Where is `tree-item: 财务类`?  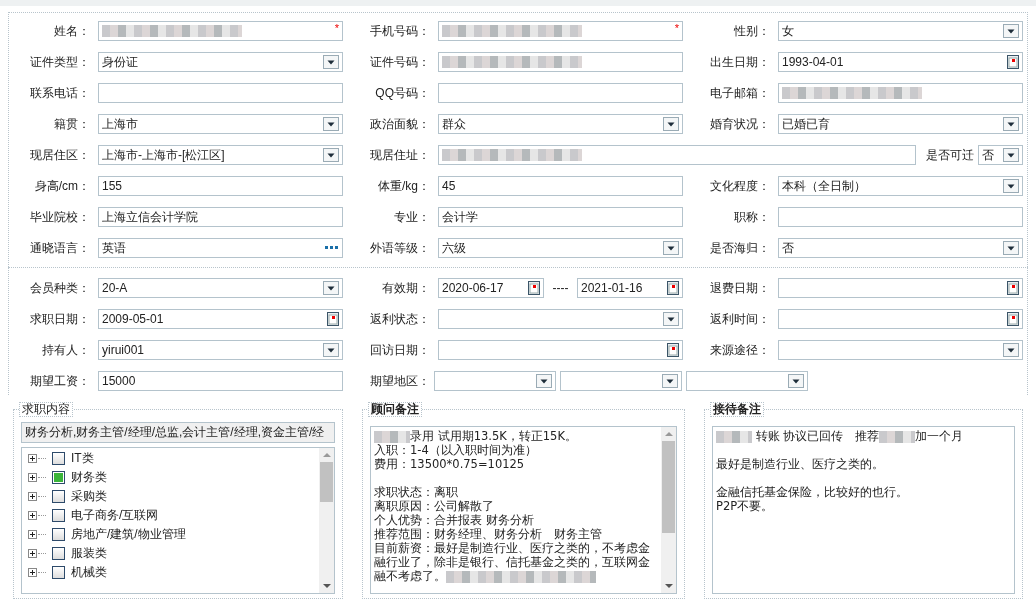 tree-item: 财务类 is located at coordinates (89, 477).